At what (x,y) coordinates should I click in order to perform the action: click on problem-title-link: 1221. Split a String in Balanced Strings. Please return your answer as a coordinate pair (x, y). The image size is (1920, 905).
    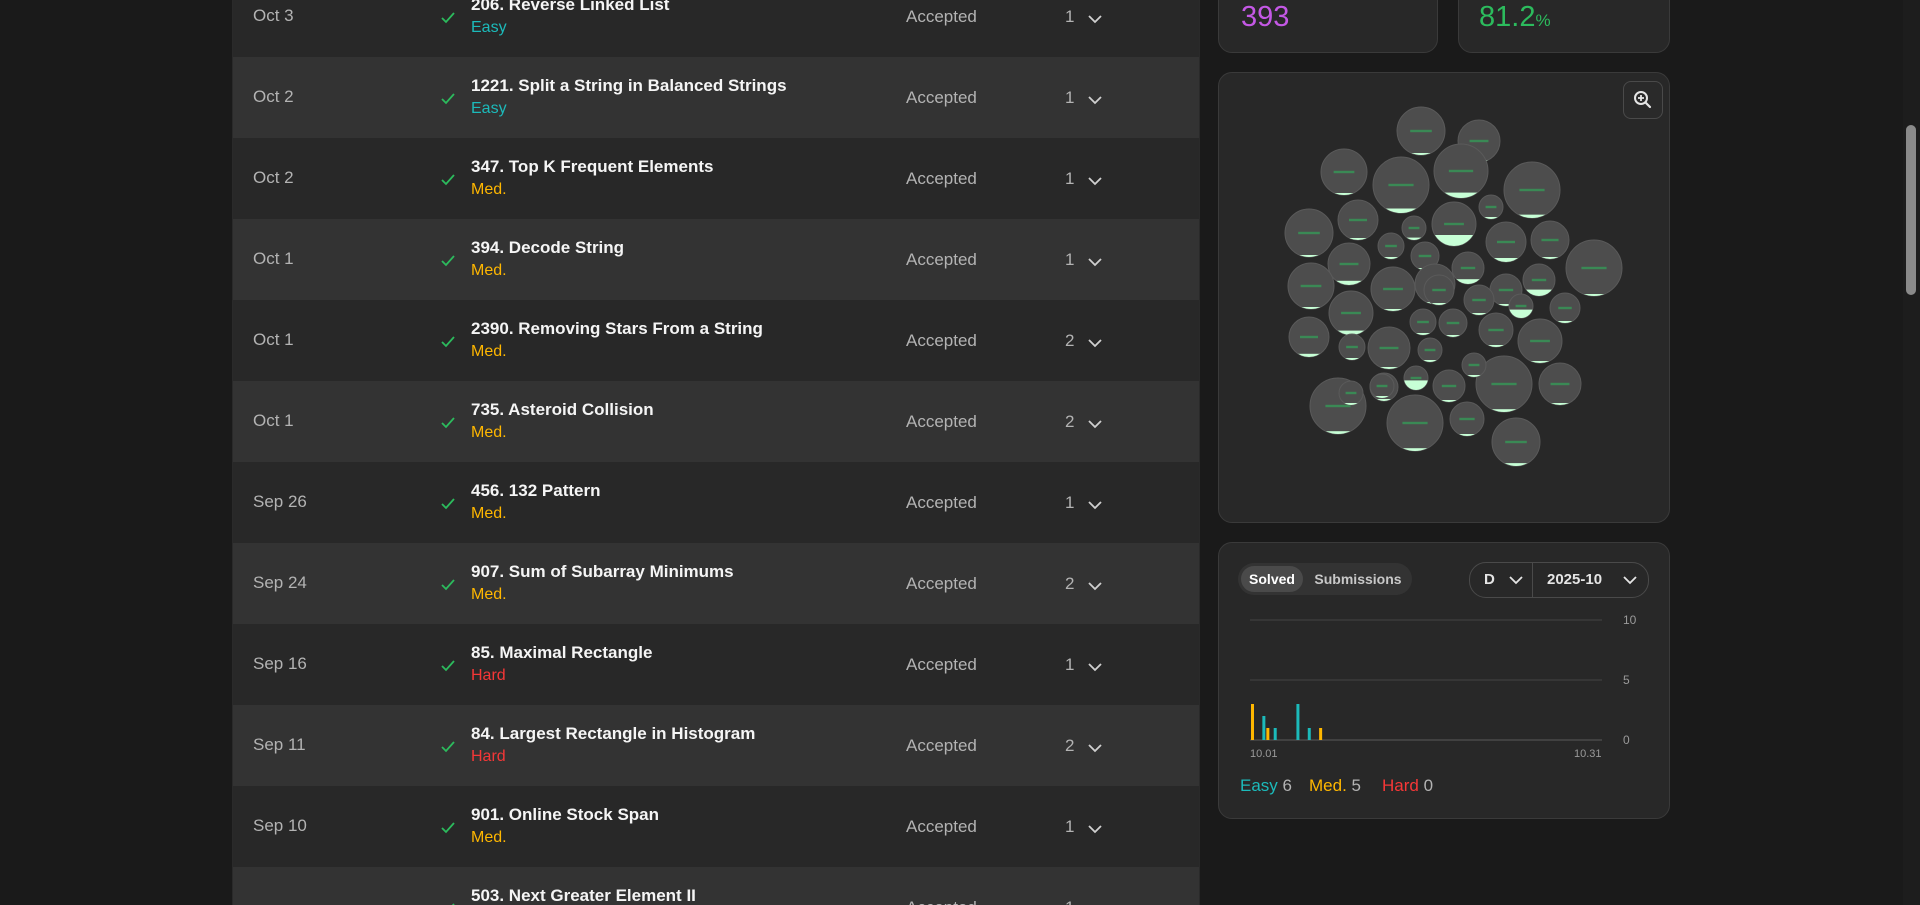
    Looking at the image, I should click on (629, 86).